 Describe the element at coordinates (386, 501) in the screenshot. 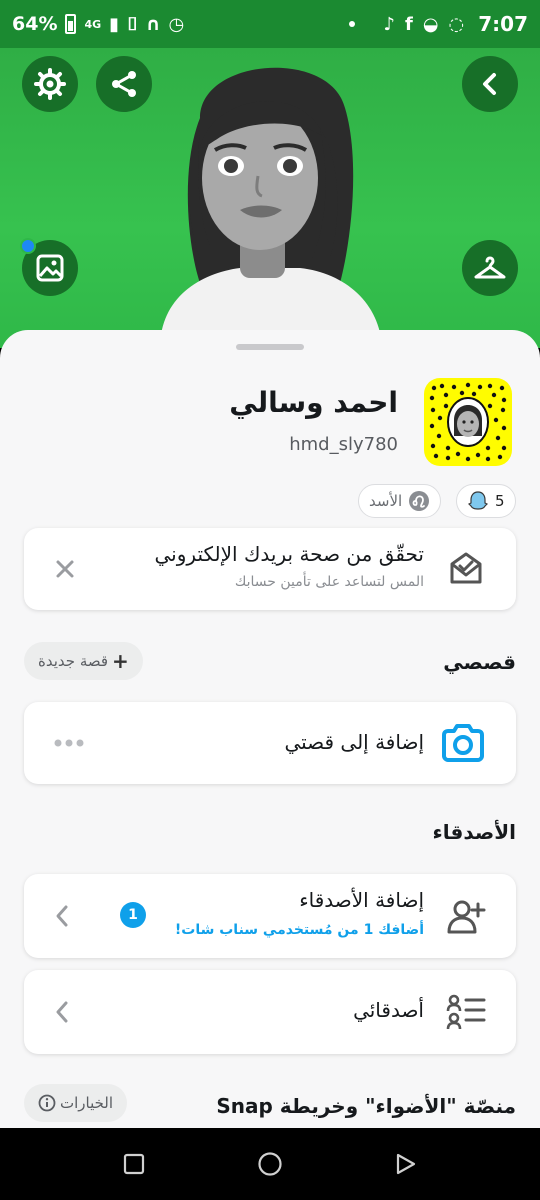

I see `zodiac-label: الأسد` at that location.